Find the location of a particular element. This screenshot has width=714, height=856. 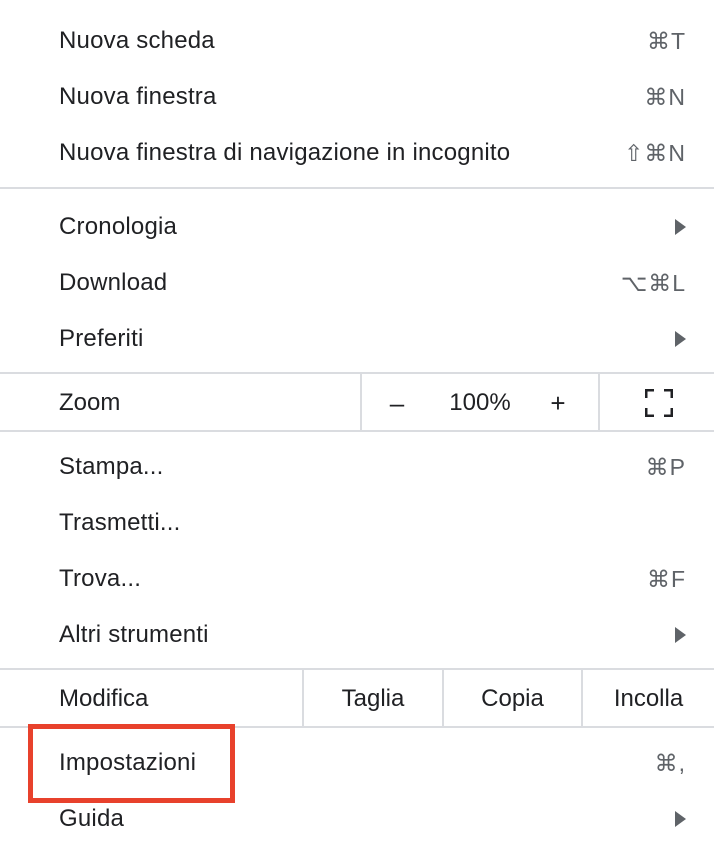

menu-item-find: Trova... ⌘F is located at coordinates (357, 579).